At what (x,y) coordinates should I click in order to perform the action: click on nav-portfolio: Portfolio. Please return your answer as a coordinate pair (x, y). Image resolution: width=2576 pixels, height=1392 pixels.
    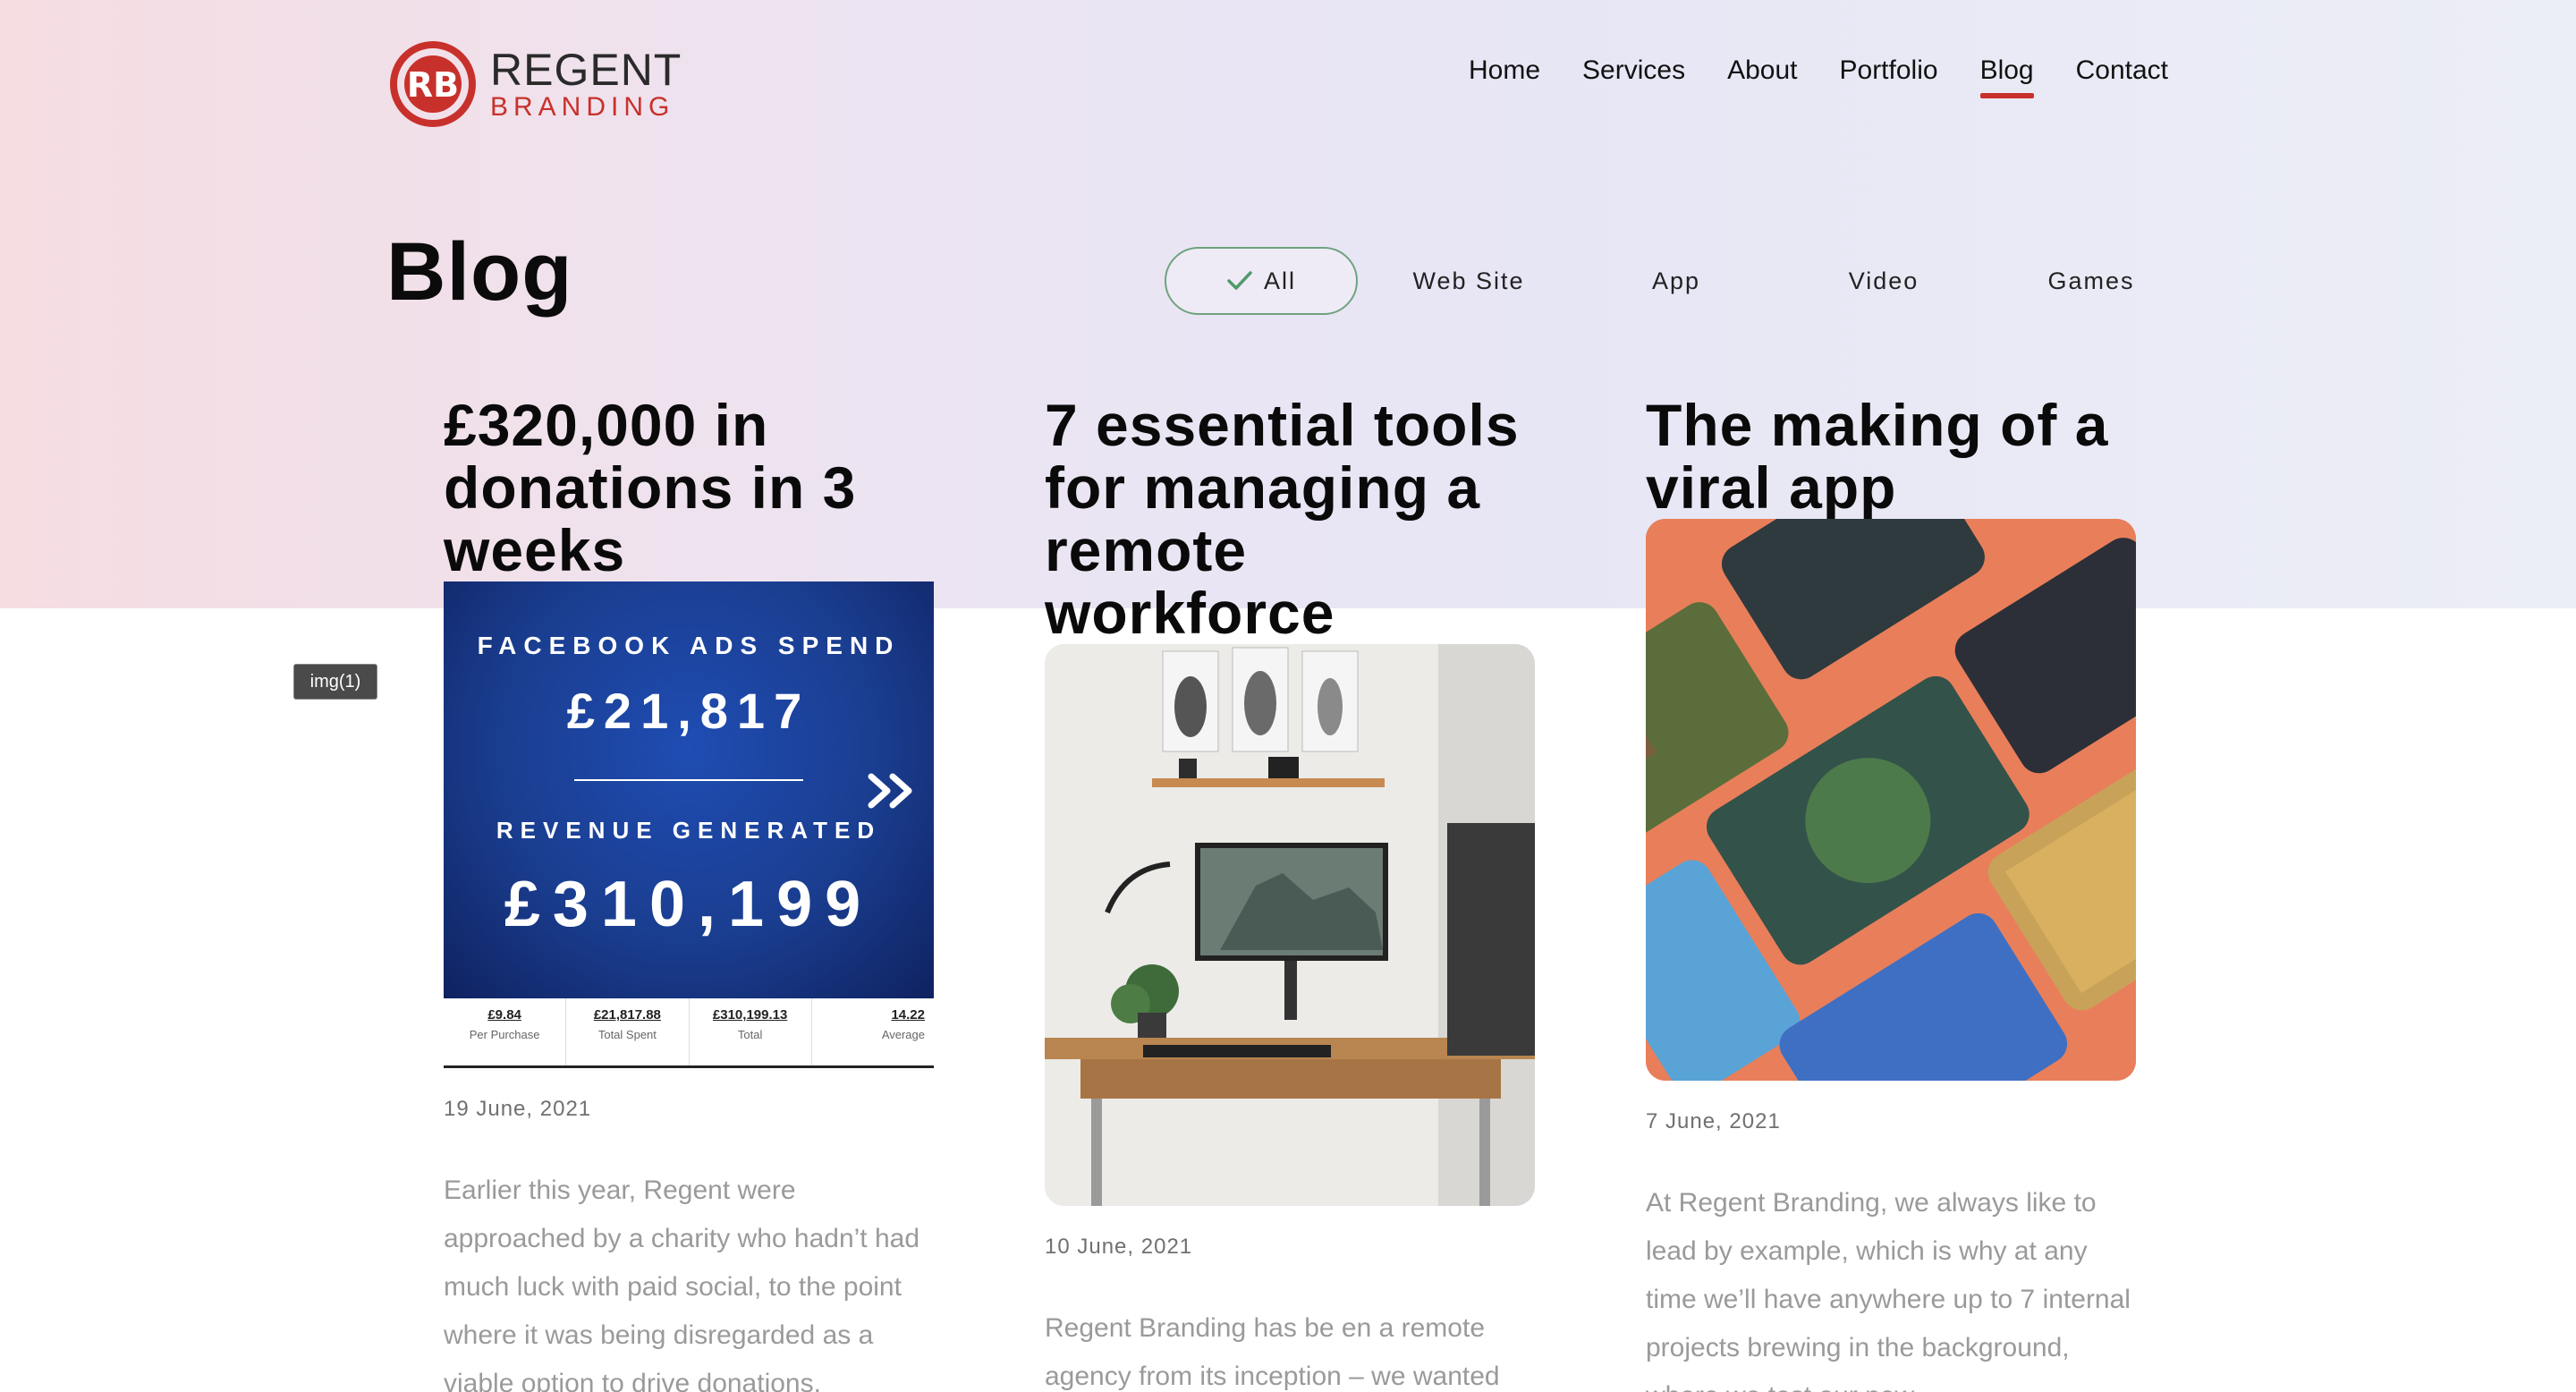
    Looking at the image, I should click on (1889, 70).